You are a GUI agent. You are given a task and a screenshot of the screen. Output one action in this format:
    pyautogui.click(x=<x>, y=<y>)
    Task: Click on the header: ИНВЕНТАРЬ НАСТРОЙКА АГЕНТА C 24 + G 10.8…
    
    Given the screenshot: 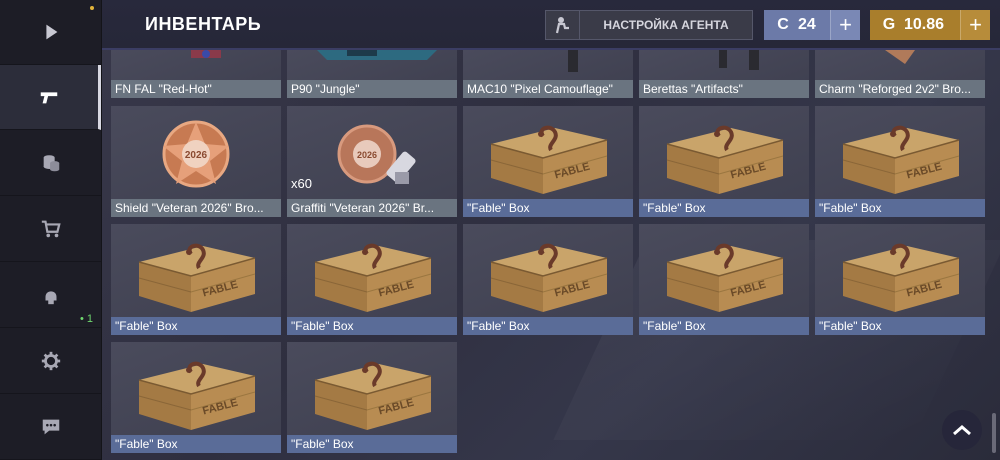 What is the action you would take?
    pyautogui.click(x=551, y=25)
    